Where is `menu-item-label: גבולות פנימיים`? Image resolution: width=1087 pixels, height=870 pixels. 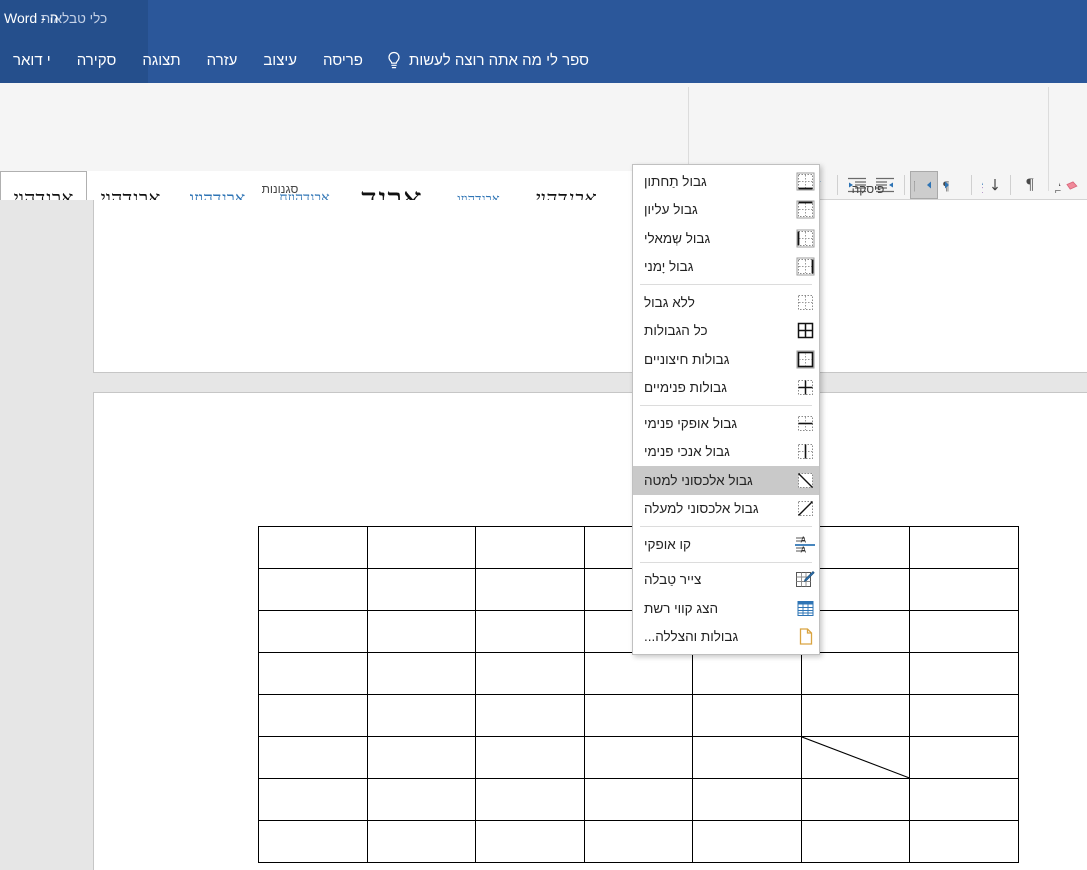 menu-item-label: גבולות פנימיים is located at coordinates (685, 388).